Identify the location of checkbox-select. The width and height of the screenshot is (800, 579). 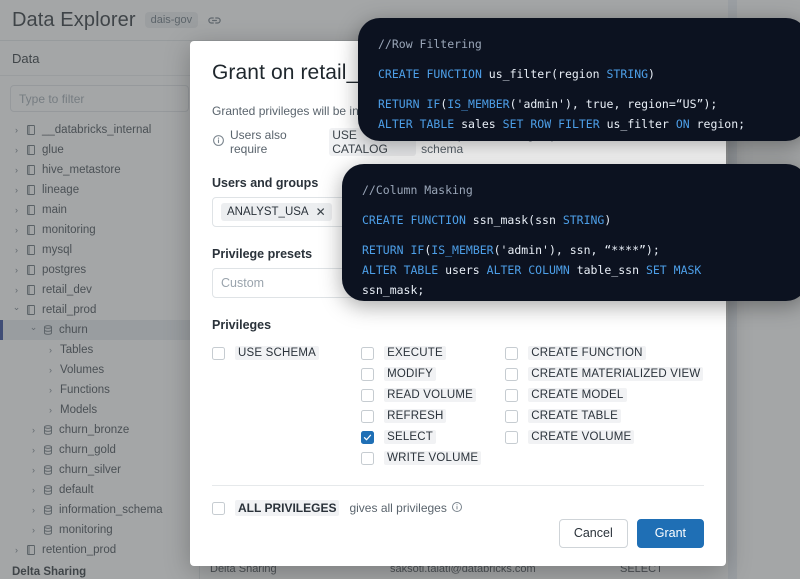
(368, 437).